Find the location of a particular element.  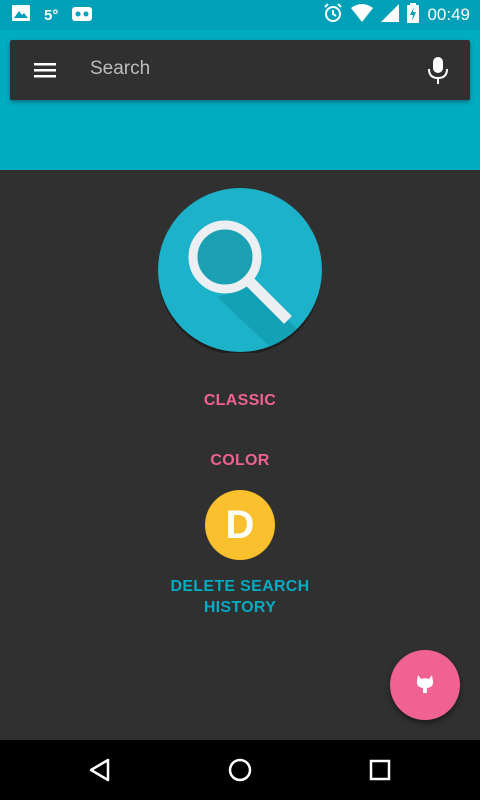

back-icon is located at coordinates (100, 770).